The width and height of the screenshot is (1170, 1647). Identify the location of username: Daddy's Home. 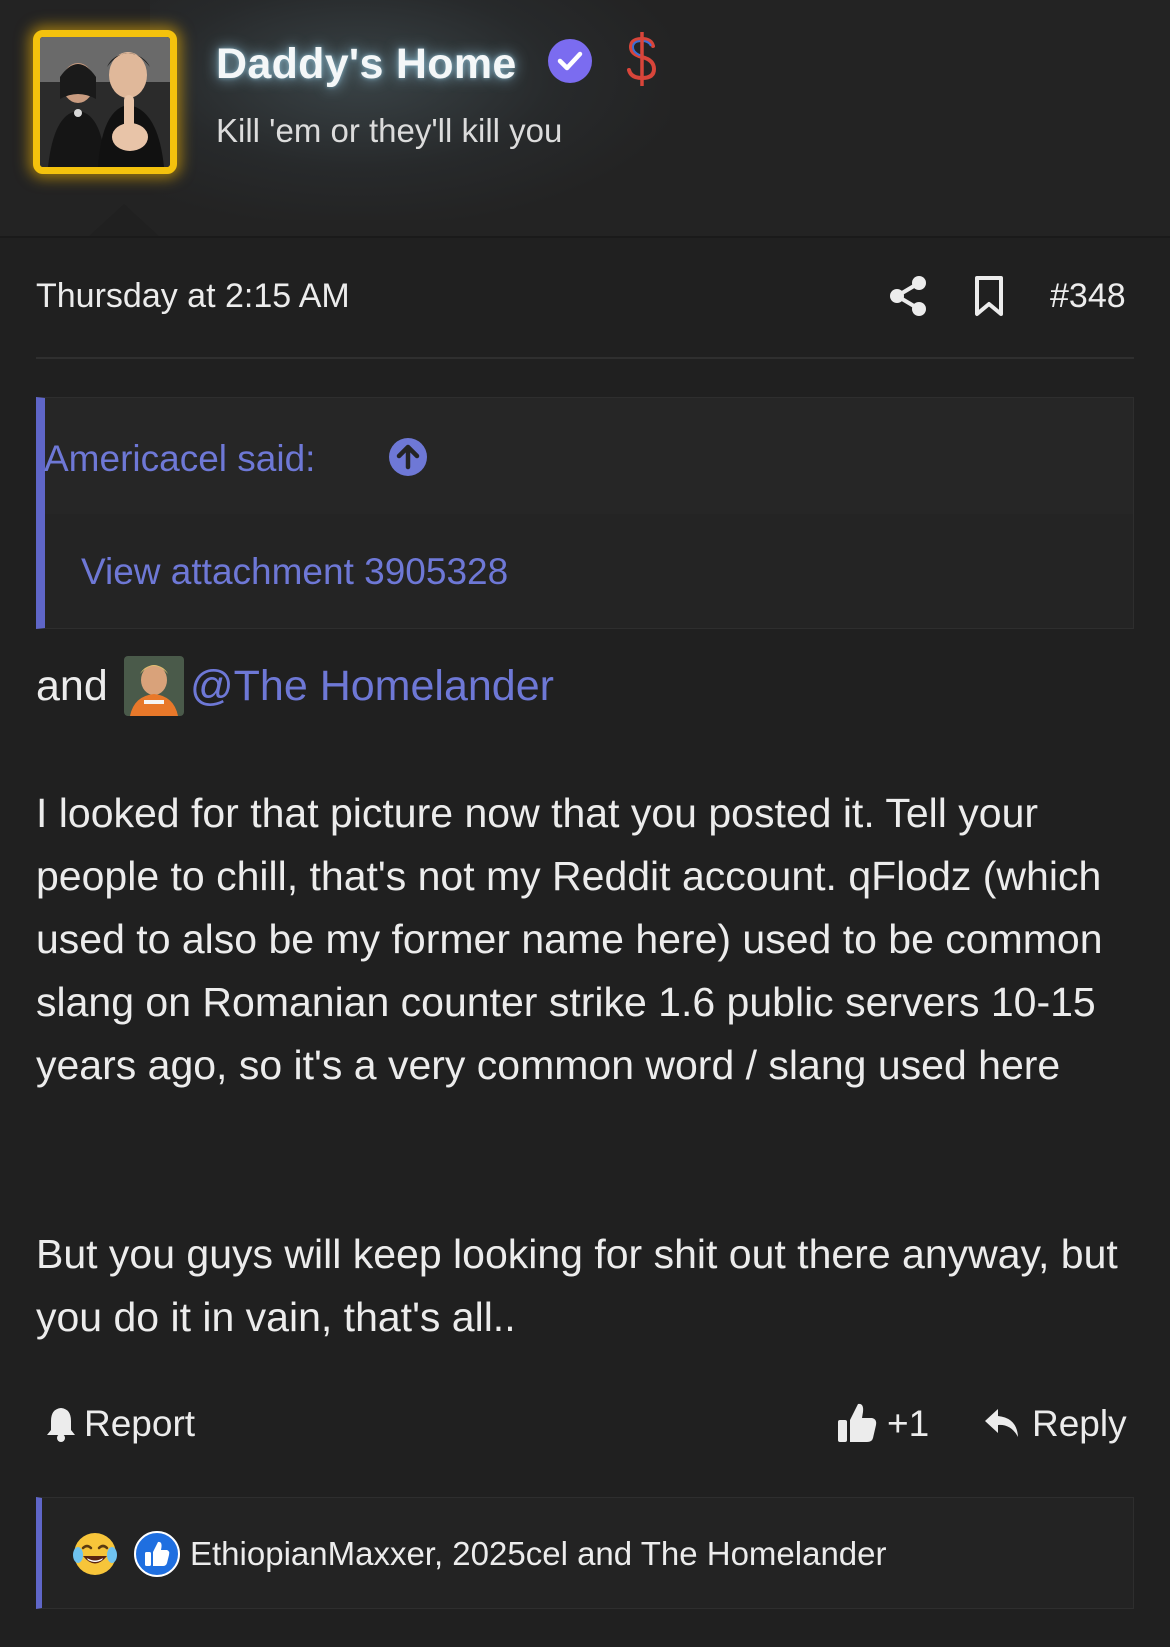
(366, 64).